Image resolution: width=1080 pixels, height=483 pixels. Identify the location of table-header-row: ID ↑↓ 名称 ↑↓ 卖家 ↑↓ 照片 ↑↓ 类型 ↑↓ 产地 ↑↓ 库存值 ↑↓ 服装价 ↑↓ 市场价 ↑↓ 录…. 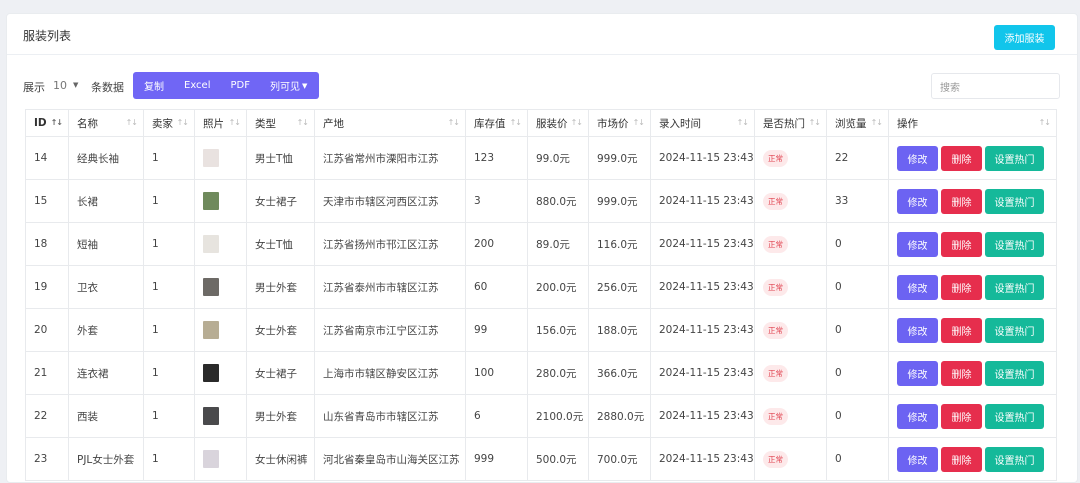
(541, 123).